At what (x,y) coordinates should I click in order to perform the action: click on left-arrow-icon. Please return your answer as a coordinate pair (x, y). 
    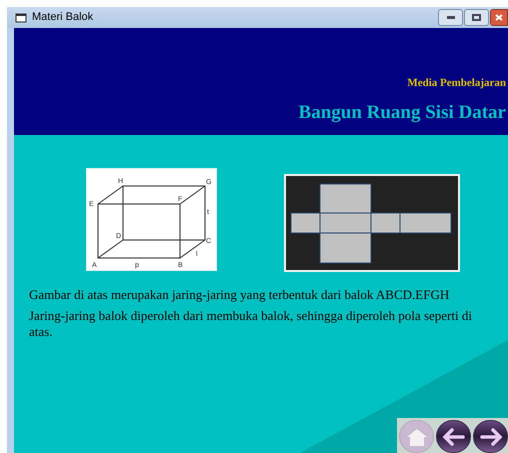
    Looking at the image, I should click on (454, 437).